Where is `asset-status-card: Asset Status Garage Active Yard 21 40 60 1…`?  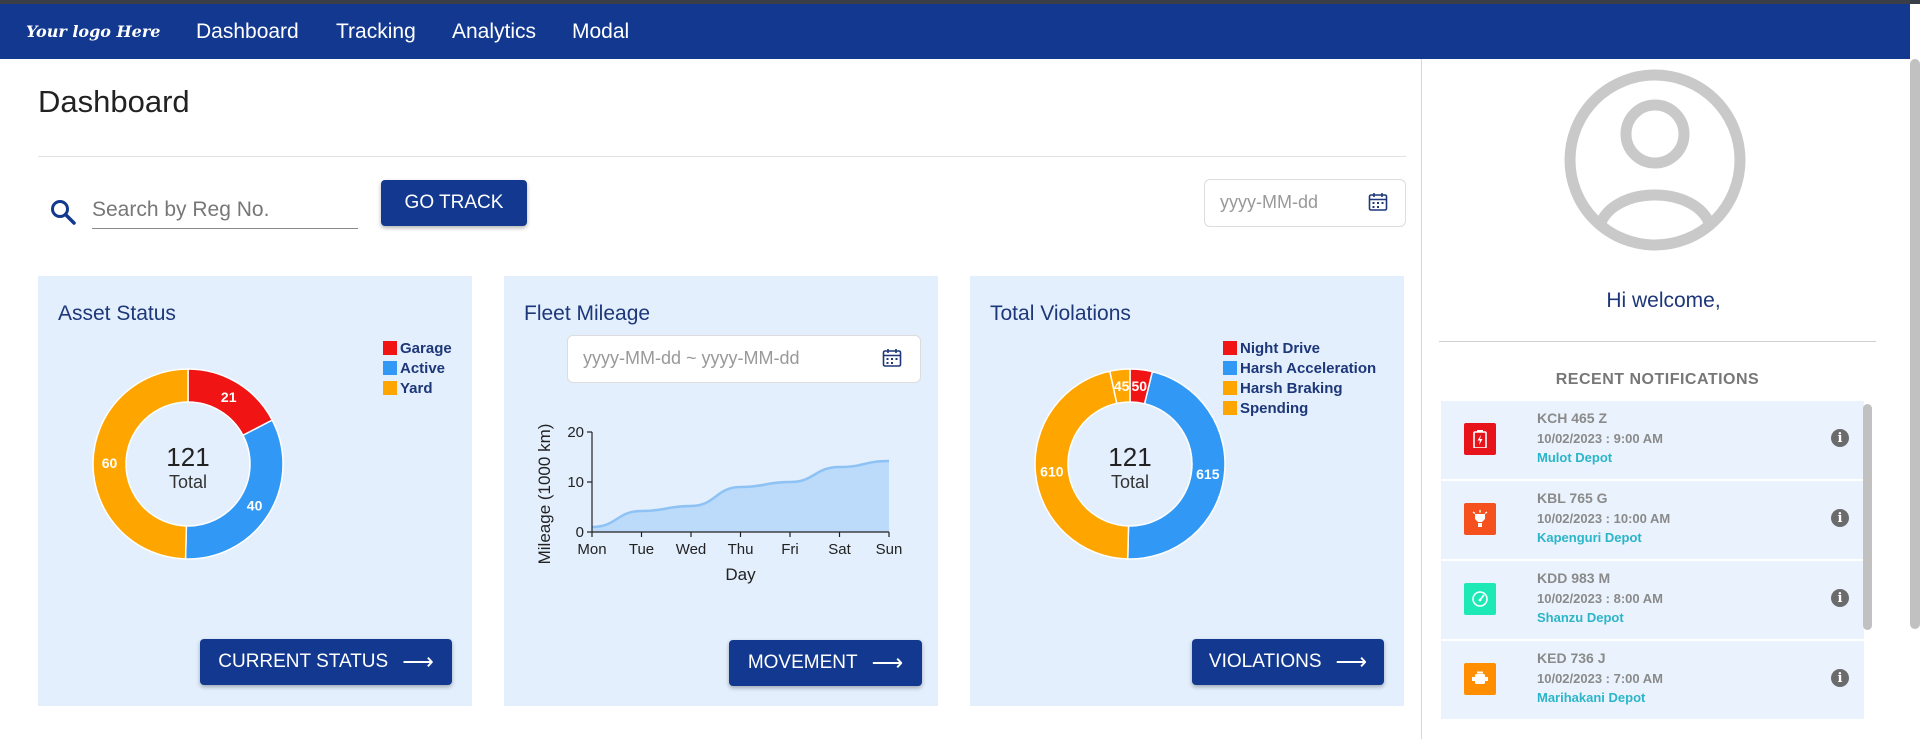 asset-status-card: Asset Status Garage Active Yard 21 40 60 1… is located at coordinates (255, 491).